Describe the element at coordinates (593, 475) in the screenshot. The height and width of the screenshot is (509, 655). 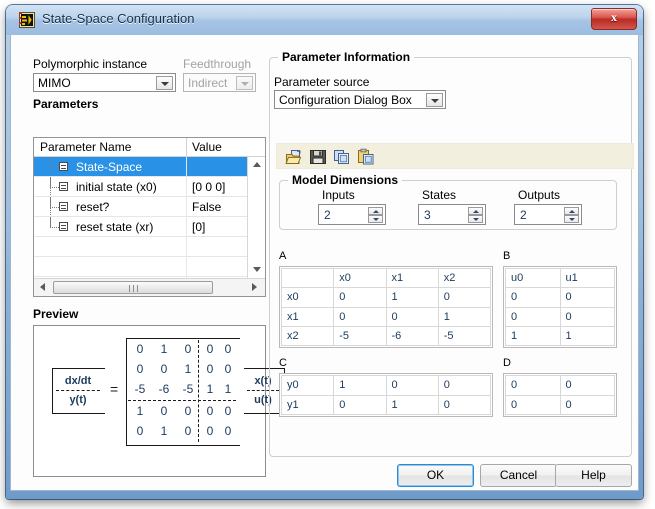
I see `help-button: Help` at that location.